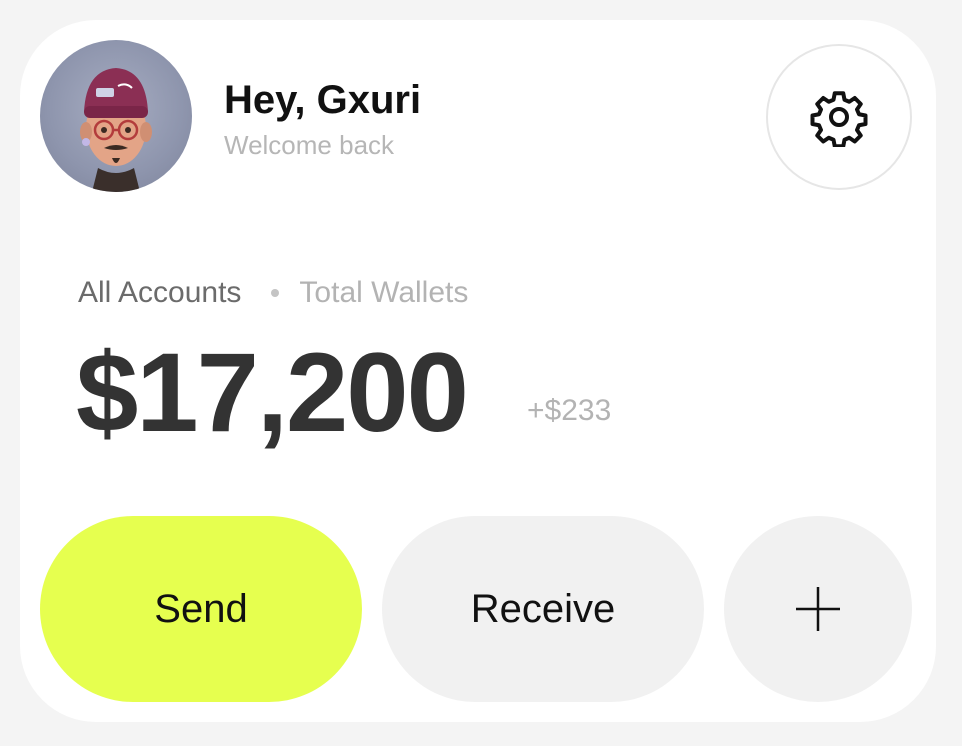 The width and height of the screenshot is (962, 746). I want to click on settings-button, so click(839, 117).